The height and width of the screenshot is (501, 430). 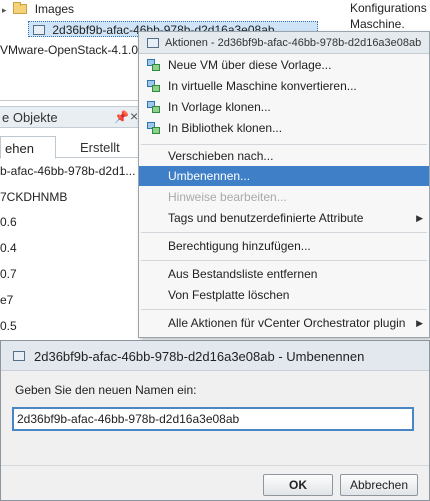 I want to click on convert-vm-icon, so click(x=154, y=86).